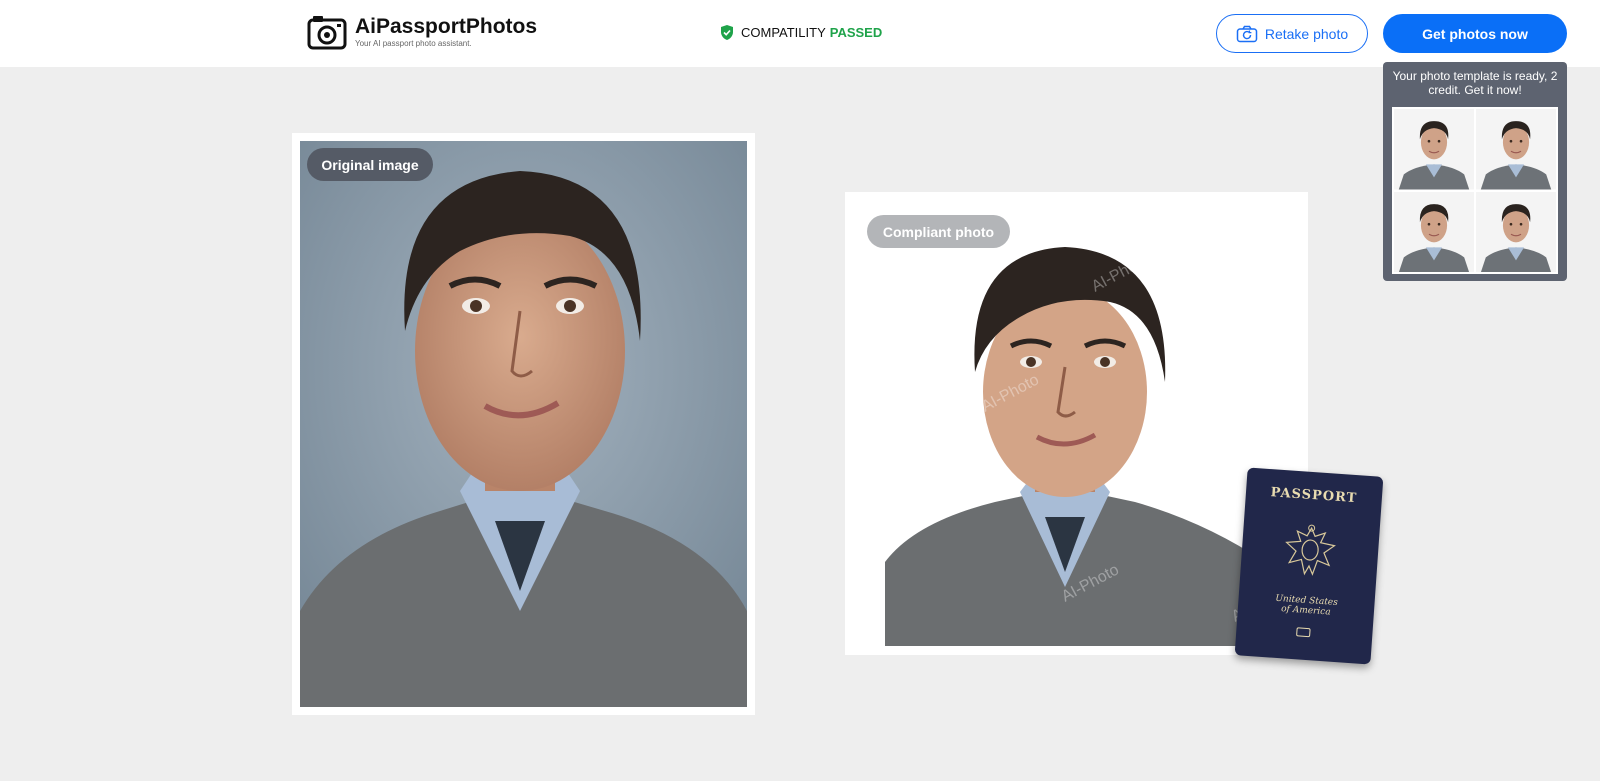  Describe the element at coordinates (1247, 33) in the screenshot. I see `camera-refresh-icon` at that location.